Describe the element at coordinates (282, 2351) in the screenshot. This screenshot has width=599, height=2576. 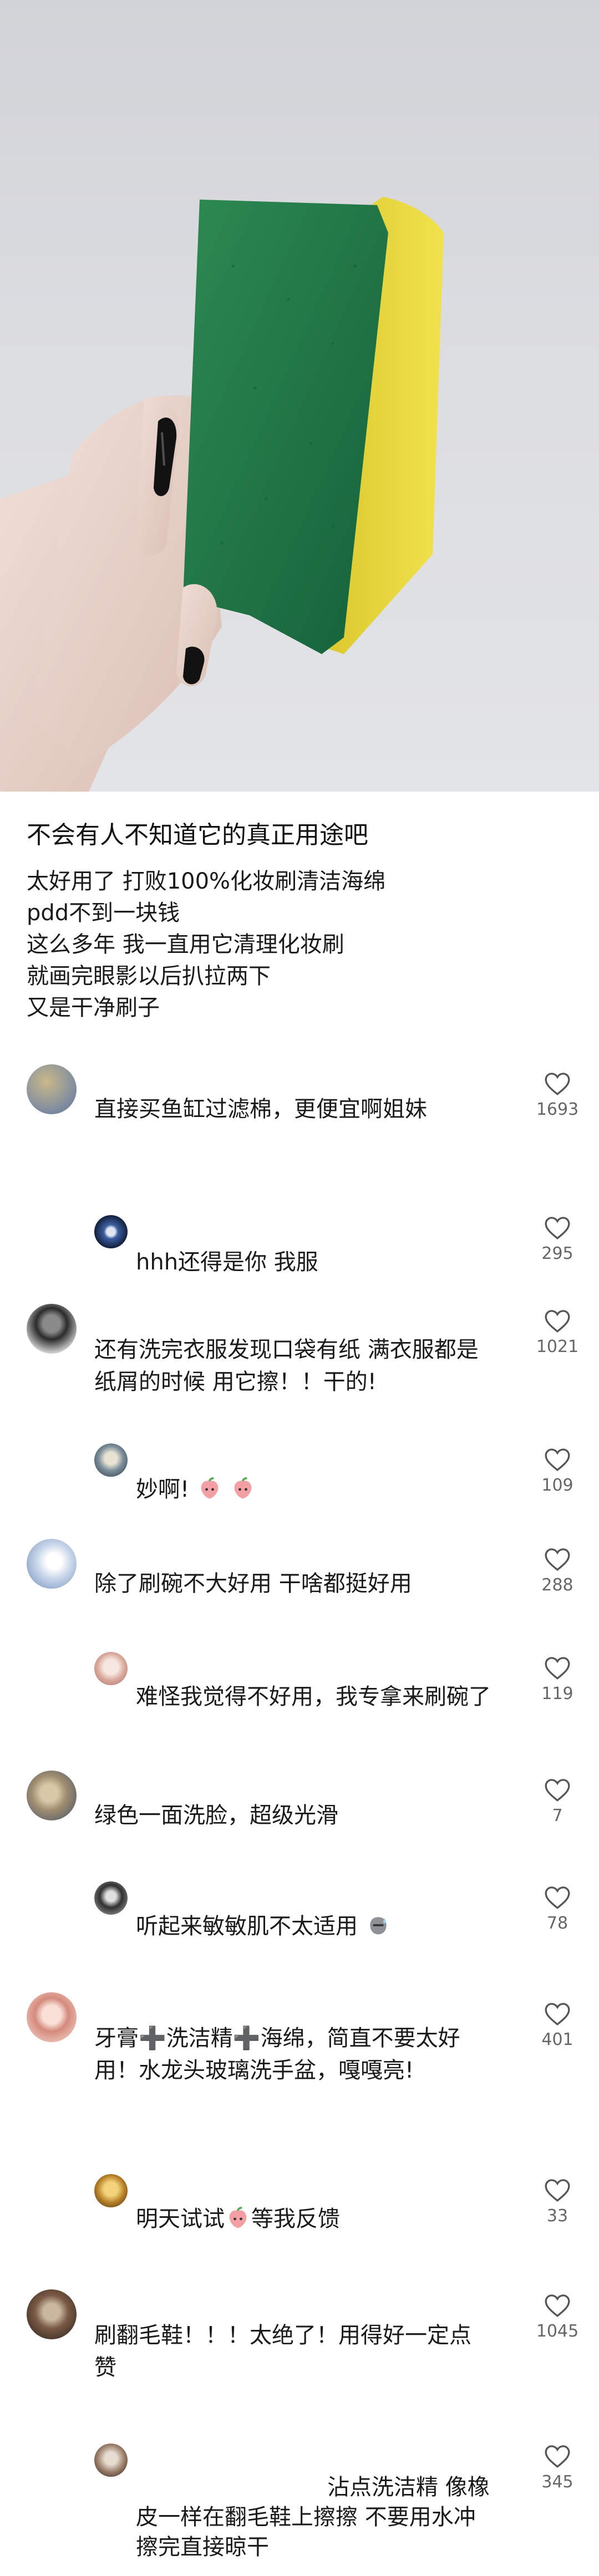
I see `comment-text: 刷翻毛鞋！！！太绝了！用得好一定点 赞` at that location.